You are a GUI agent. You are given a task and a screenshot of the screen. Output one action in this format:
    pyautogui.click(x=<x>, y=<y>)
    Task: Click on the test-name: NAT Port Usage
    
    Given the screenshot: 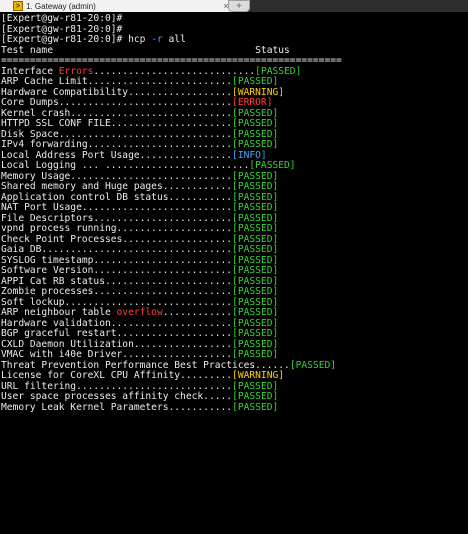 What is the action you would take?
    pyautogui.click(x=41, y=207)
    